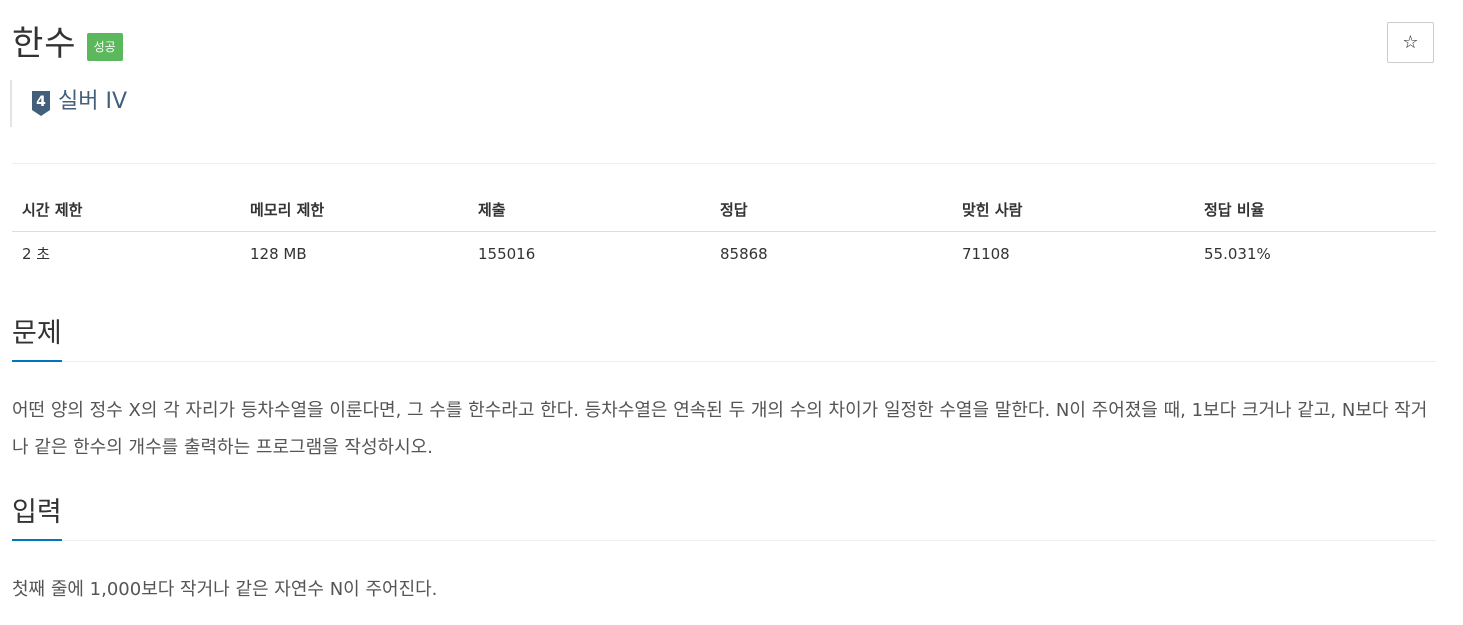  Describe the element at coordinates (92, 102) in the screenshot. I see `tier-label: 실버 IV` at that location.